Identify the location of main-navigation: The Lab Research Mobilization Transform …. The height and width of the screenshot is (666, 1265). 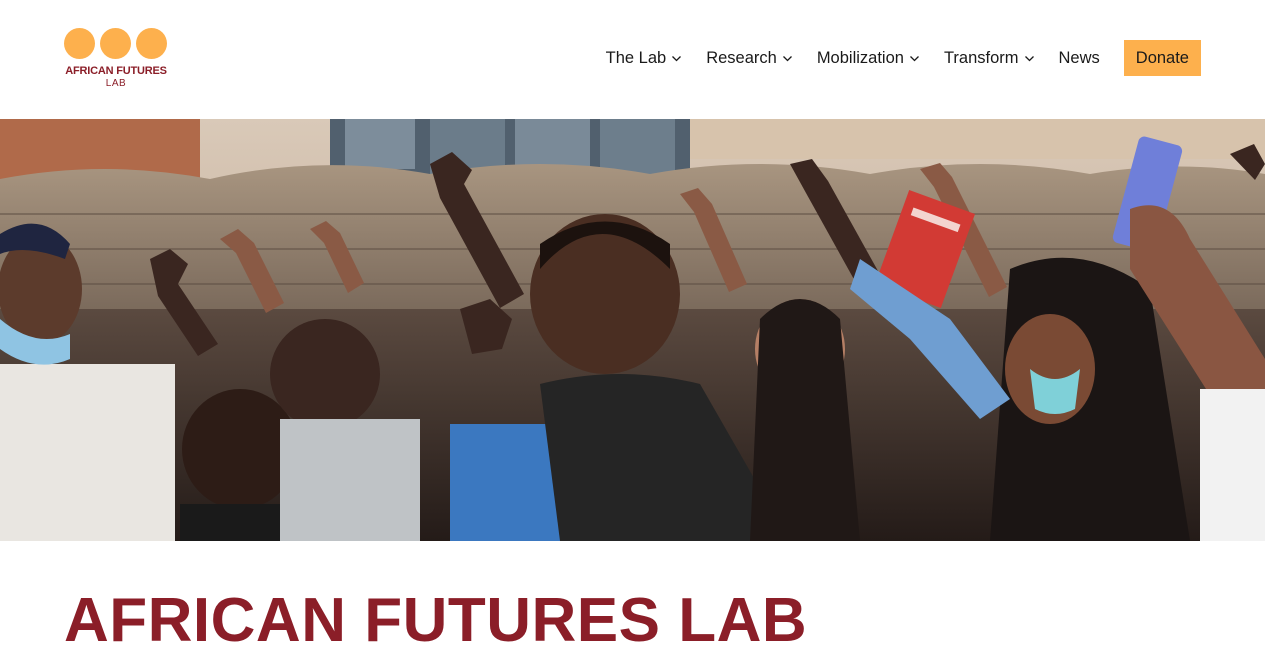
(903, 58).